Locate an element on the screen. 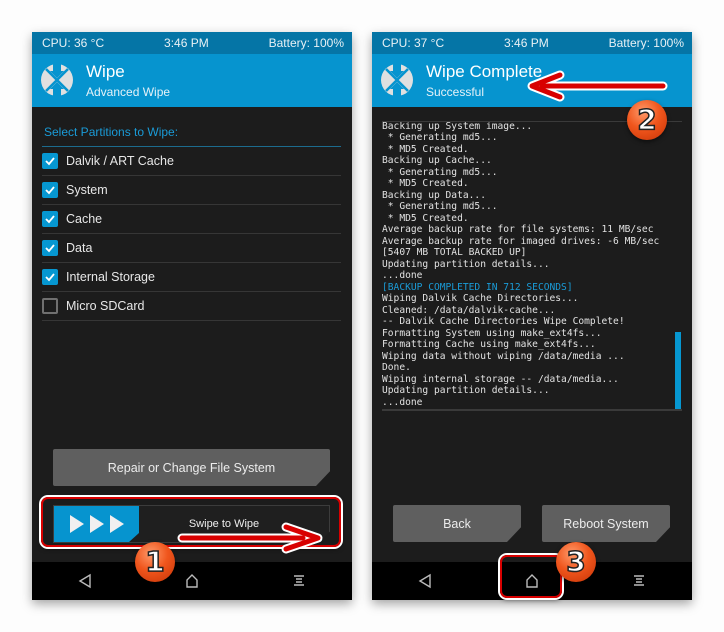  partition-label: Internal Storage is located at coordinates (110, 277).